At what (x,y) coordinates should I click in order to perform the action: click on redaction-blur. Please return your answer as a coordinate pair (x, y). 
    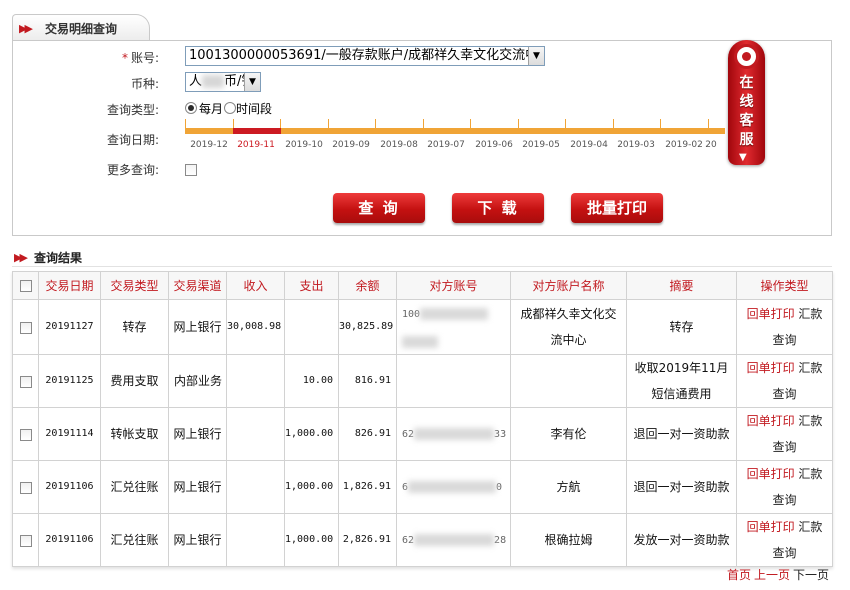
    Looking at the image, I should click on (454, 313).